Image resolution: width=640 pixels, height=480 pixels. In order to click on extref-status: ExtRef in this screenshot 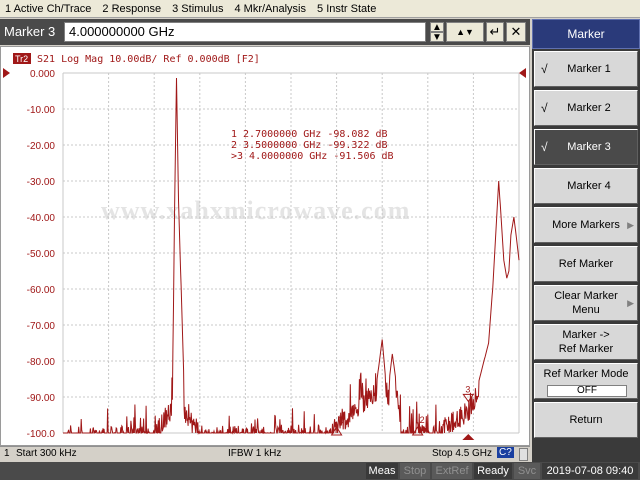, I will do `click(452, 471)`.